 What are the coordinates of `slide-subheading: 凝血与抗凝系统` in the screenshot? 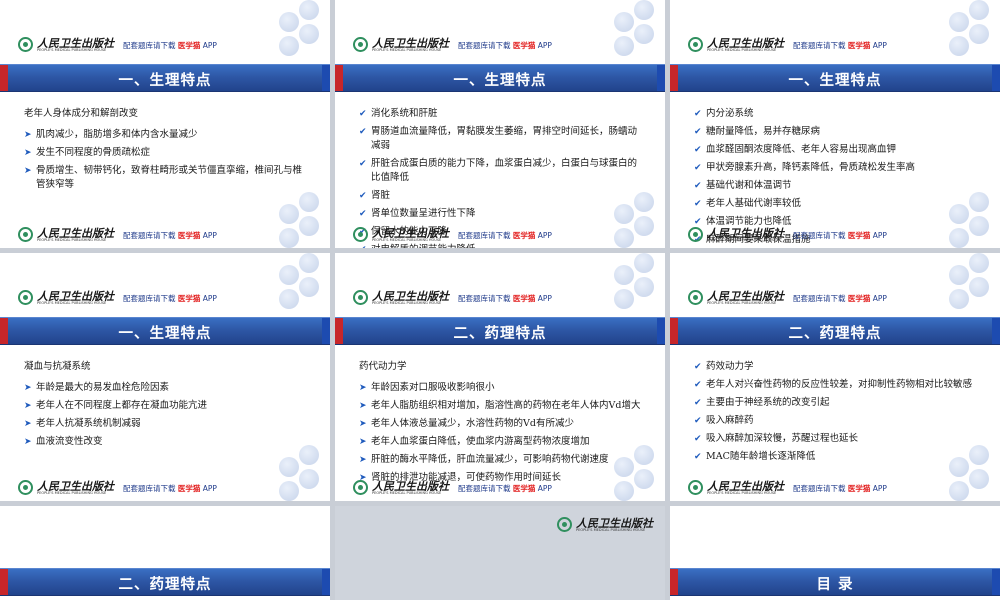 It's located at (57, 366).